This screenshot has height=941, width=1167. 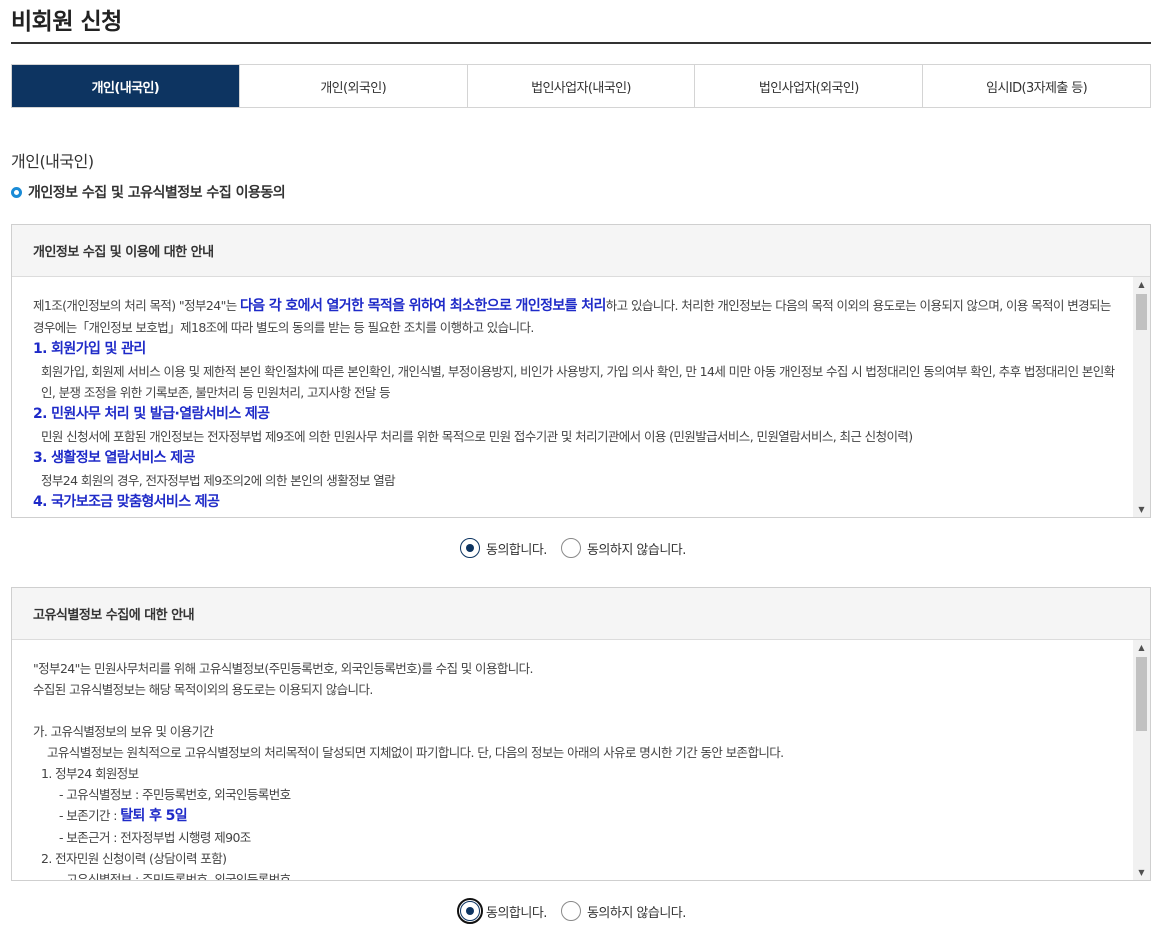 What do you see at coordinates (470, 911) in the screenshot?
I see `unique-agree-radio` at bounding box center [470, 911].